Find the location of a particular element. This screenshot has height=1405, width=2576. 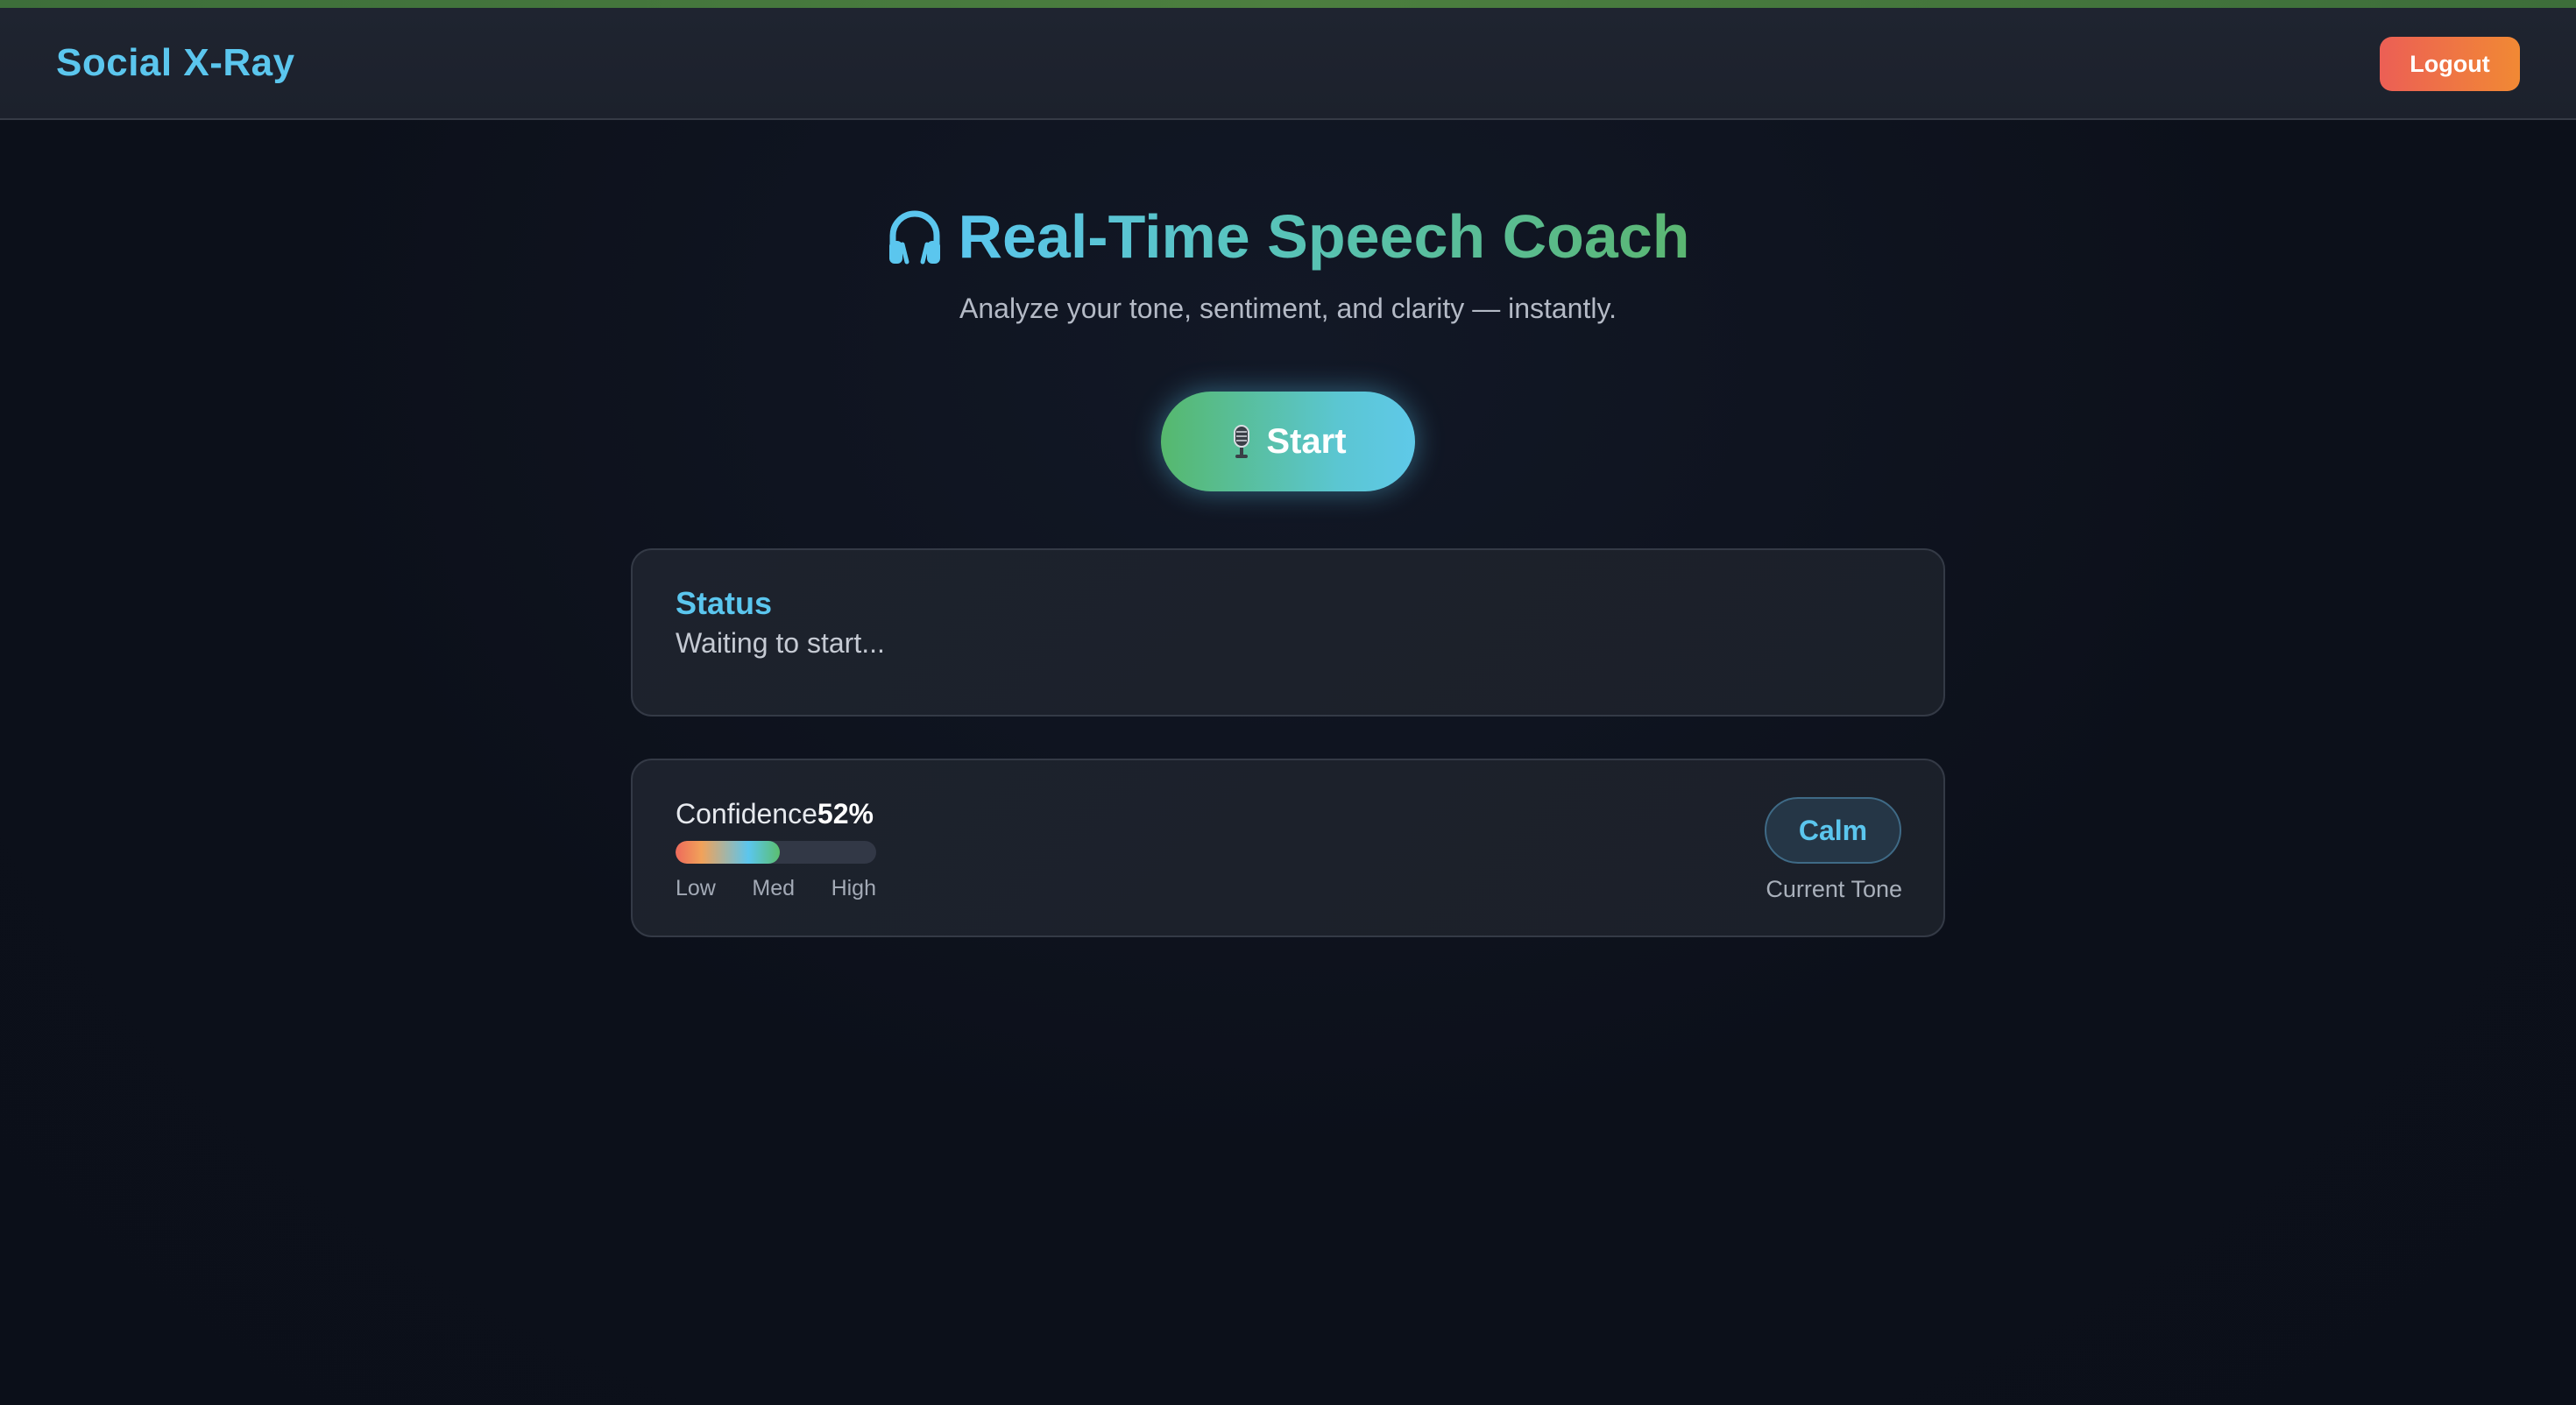

confidence-scale: Low Med High is located at coordinates (776, 888).